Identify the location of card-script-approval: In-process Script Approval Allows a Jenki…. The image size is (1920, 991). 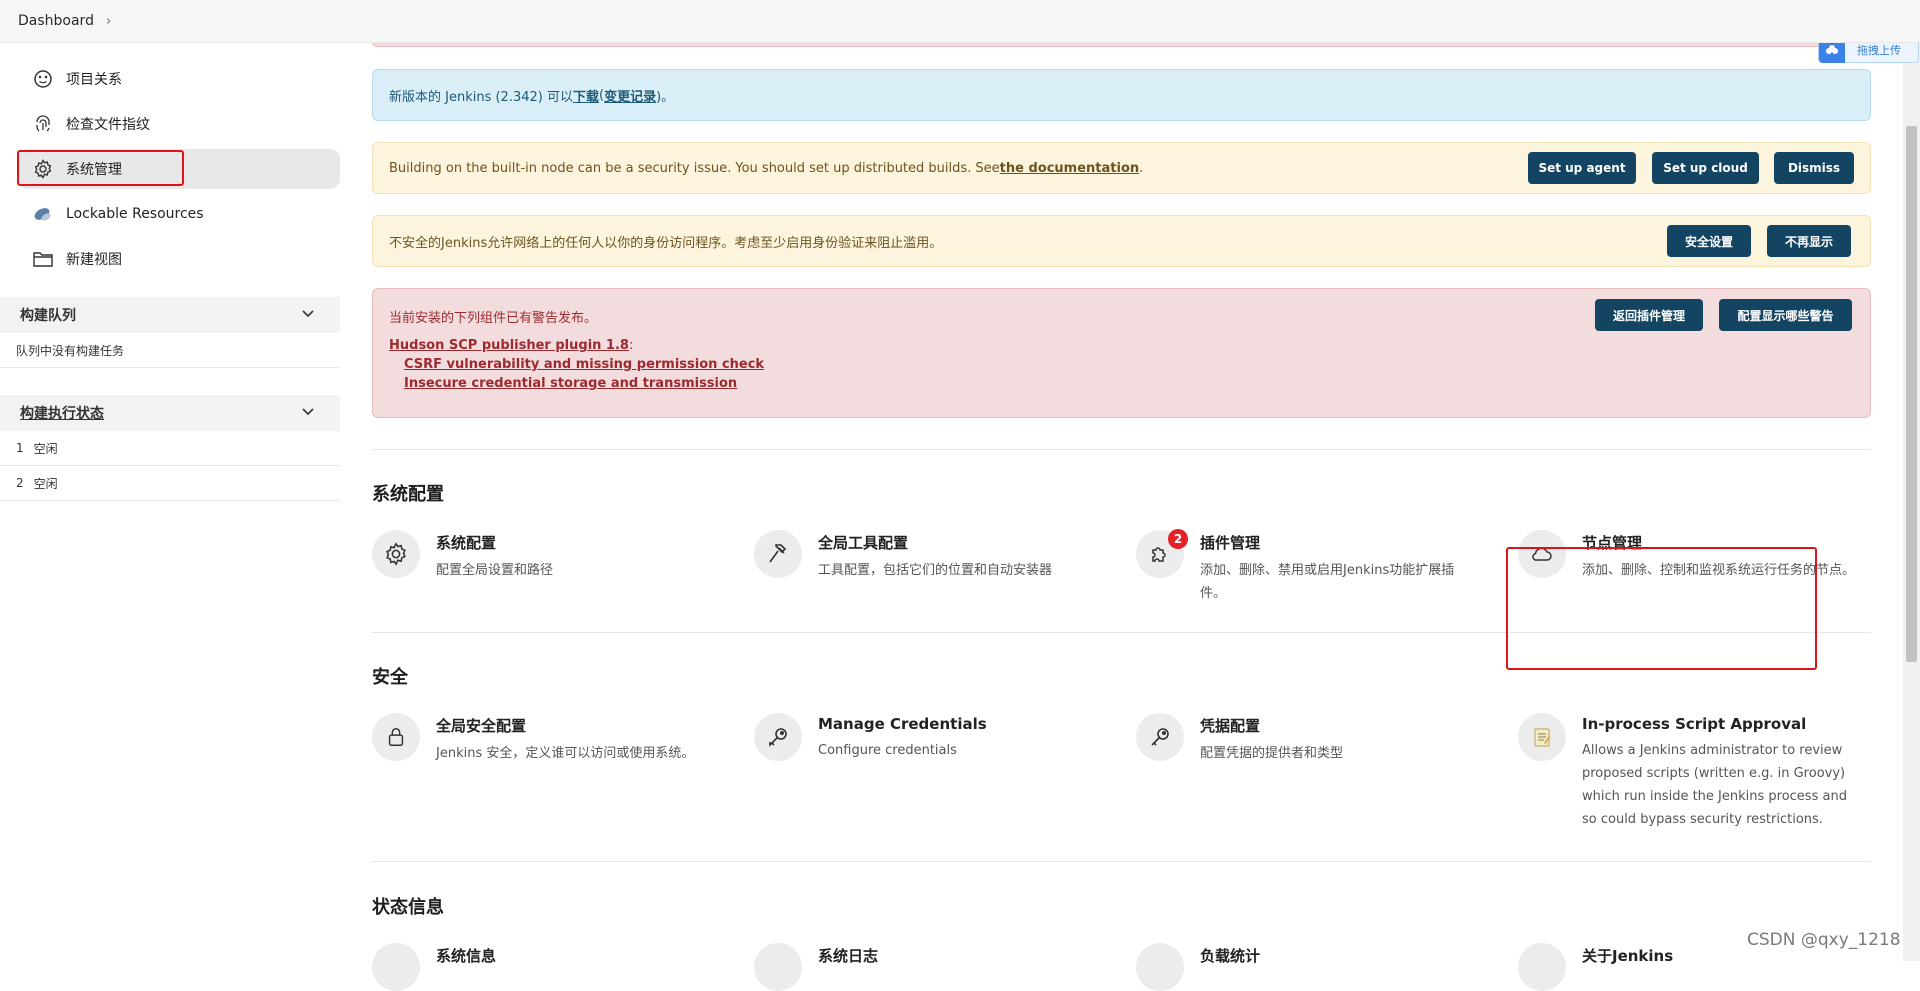
(1698, 772).